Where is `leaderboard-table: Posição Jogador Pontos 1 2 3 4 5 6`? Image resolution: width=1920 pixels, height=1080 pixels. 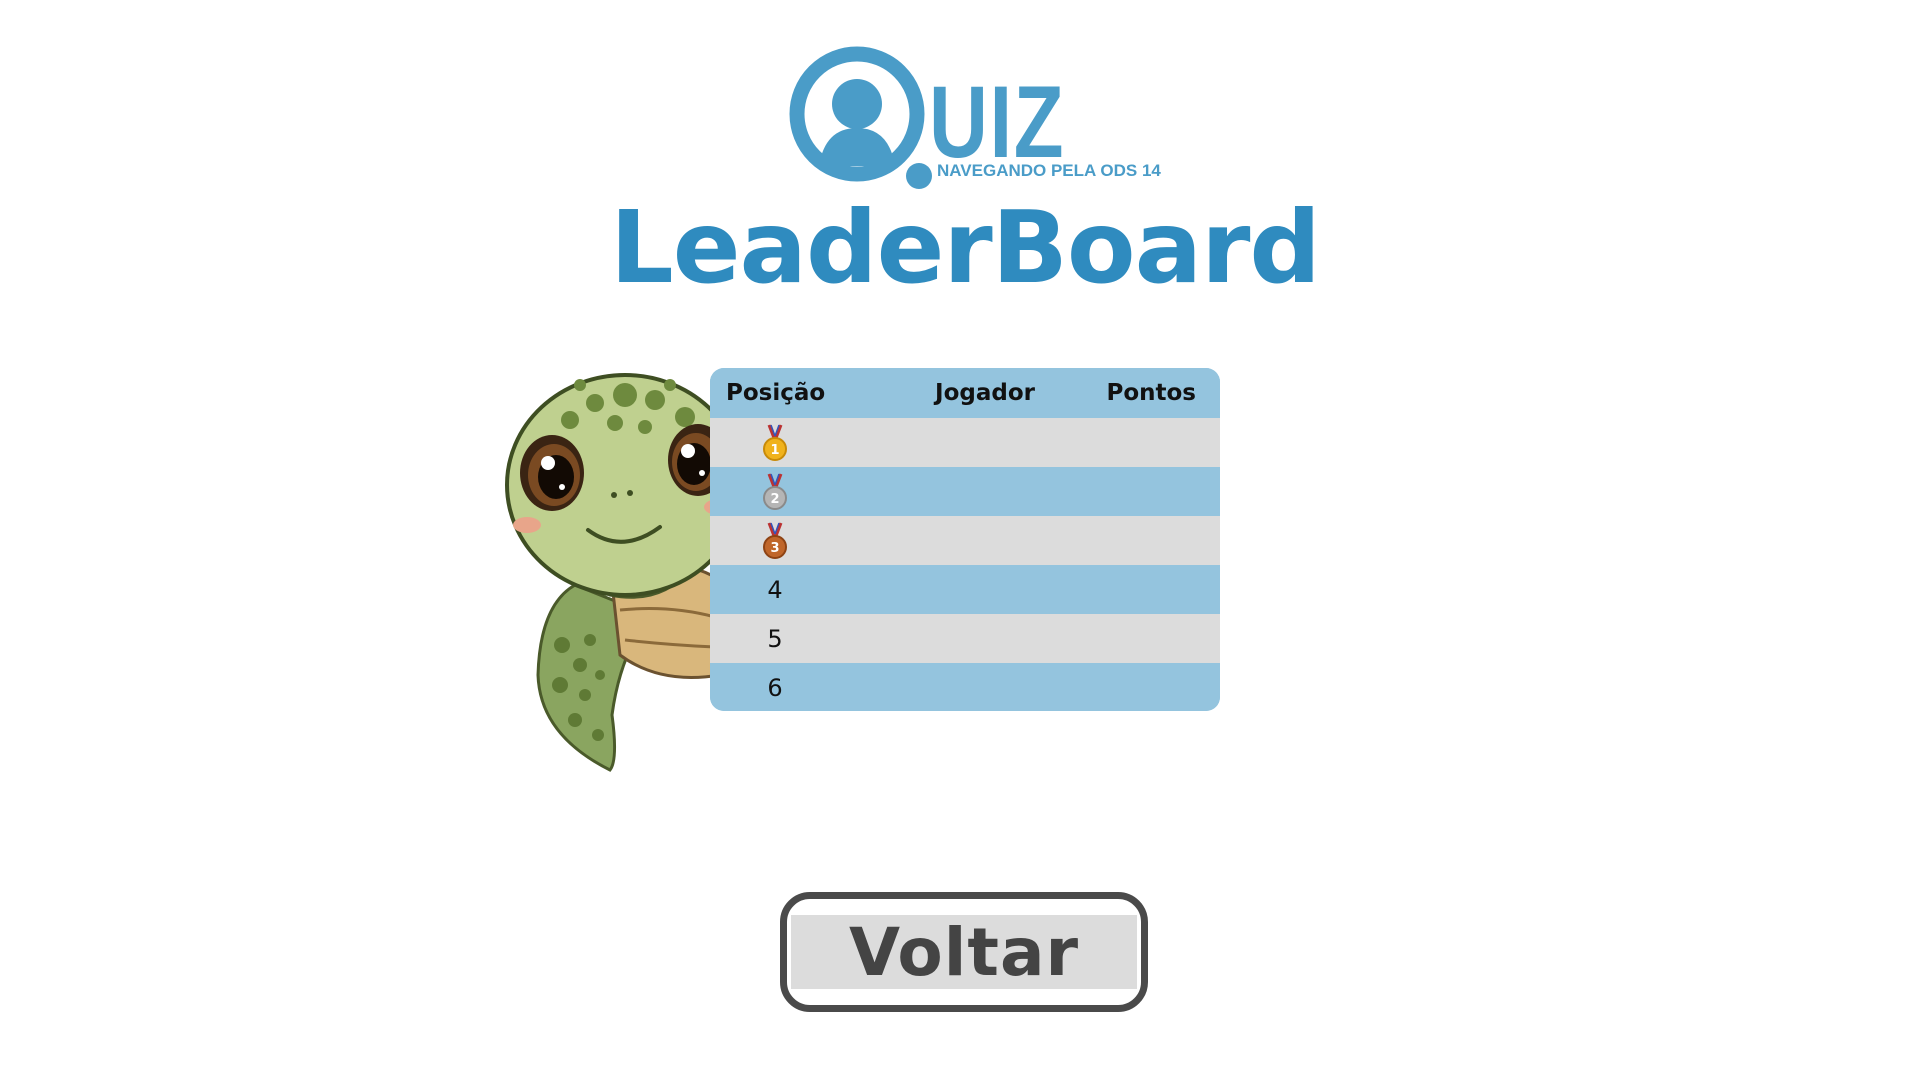
leaderboard-table: Posição Jogador Pontos 1 2 3 4 5 6 is located at coordinates (965, 539).